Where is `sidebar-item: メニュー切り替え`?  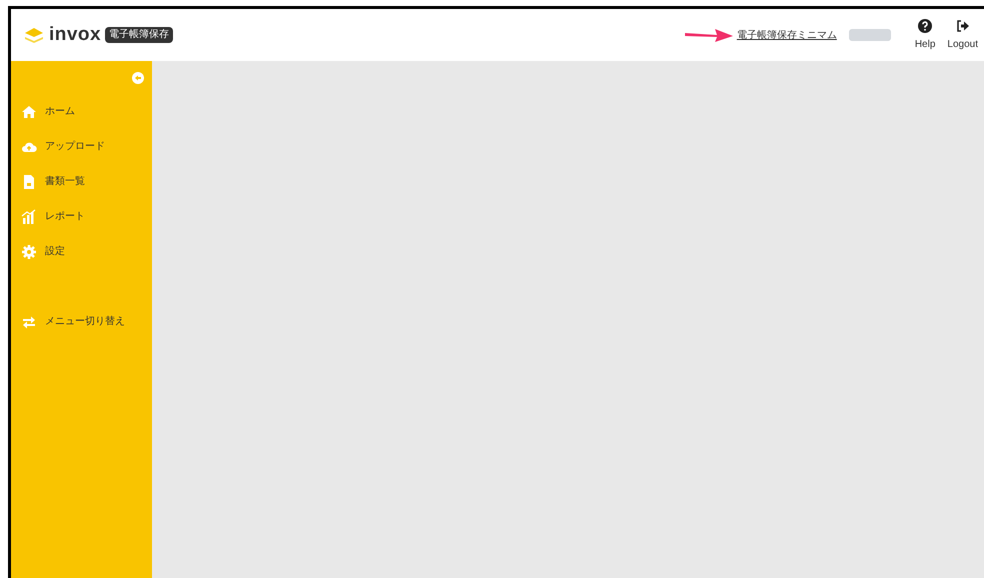
sidebar-item: メニュー切り替え is located at coordinates (81, 321).